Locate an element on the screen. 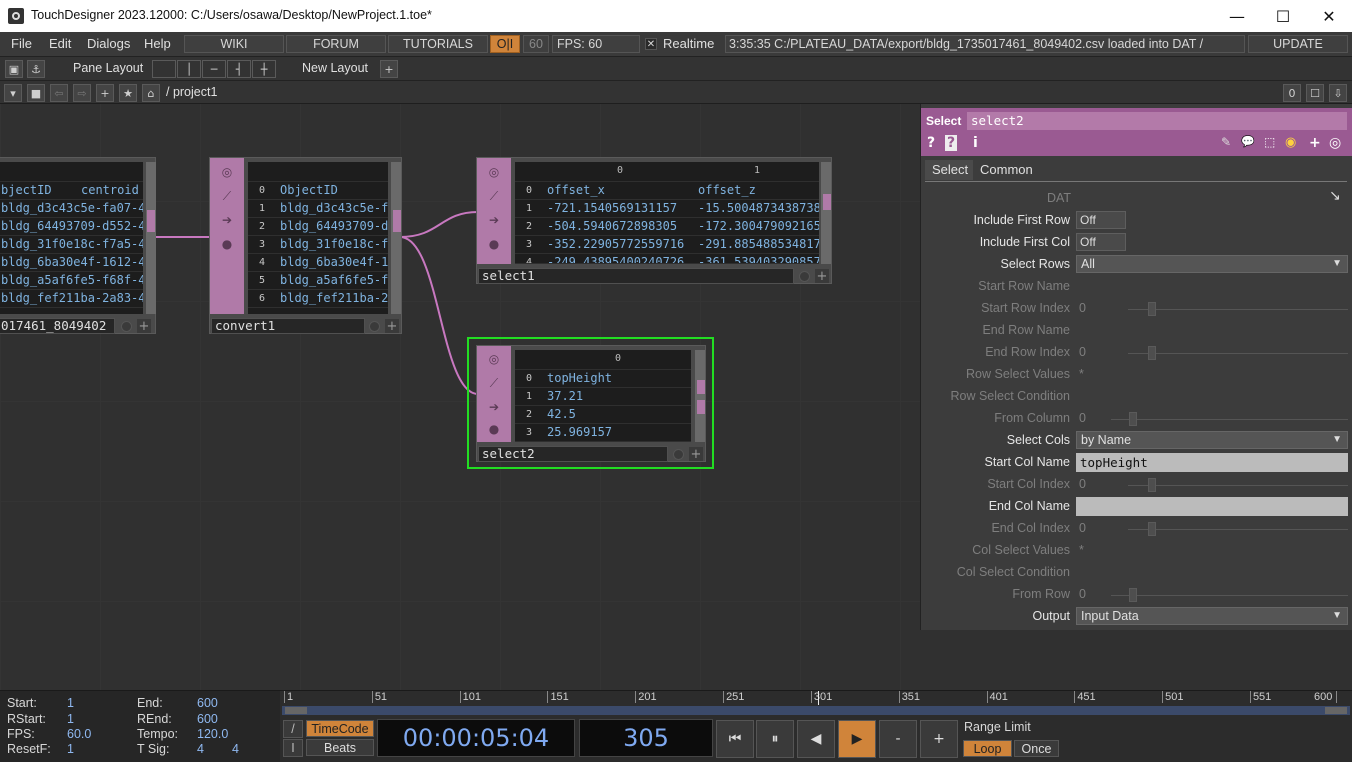  pane-download-arrow-icon: ⇩ is located at coordinates (1338, 93).